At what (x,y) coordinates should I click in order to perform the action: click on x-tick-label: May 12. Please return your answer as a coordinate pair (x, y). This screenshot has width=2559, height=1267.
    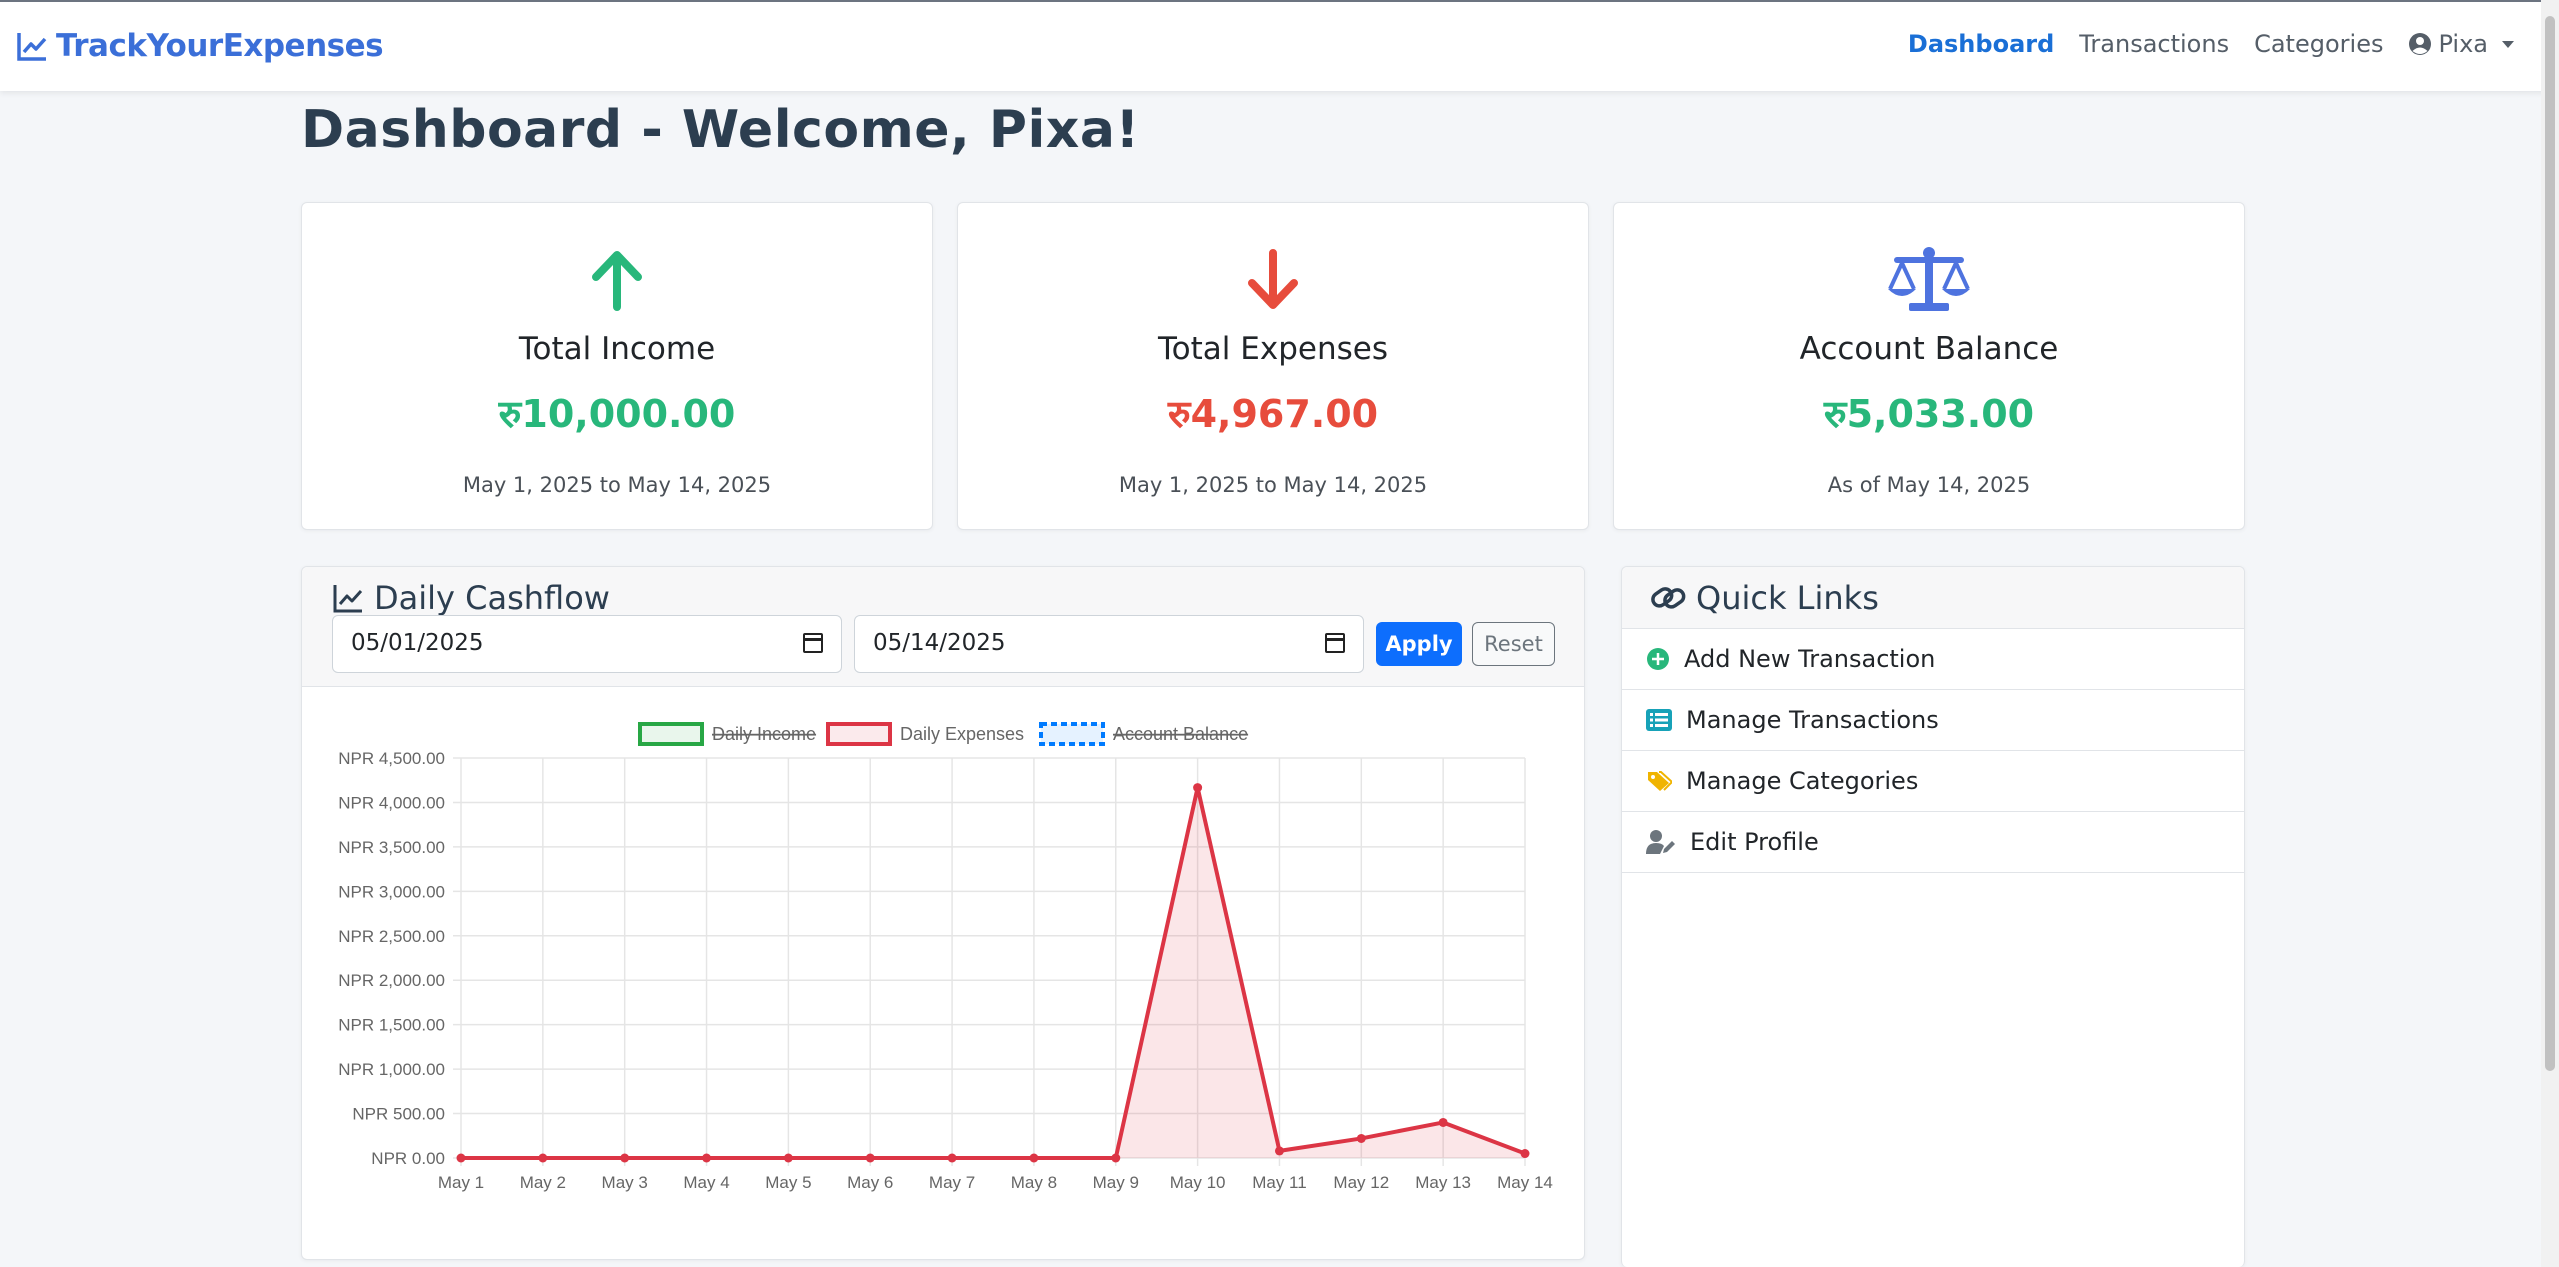
    Looking at the image, I should click on (1361, 1182).